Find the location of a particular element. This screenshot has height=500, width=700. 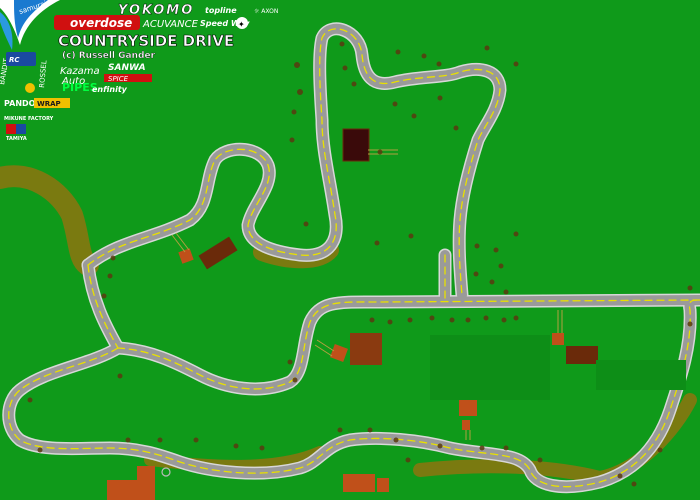

building-hall is located at coordinates (366, 349).